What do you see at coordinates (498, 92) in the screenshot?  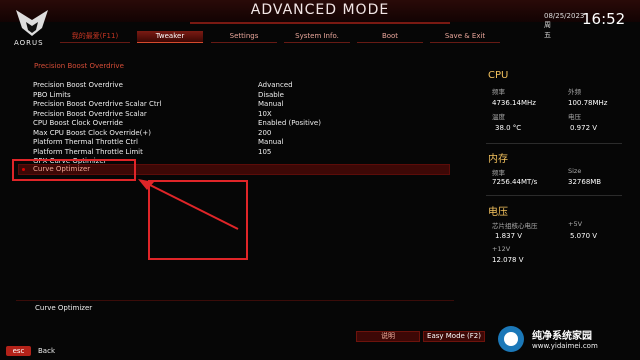 I see `cpu-freq-label: 频率` at bounding box center [498, 92].